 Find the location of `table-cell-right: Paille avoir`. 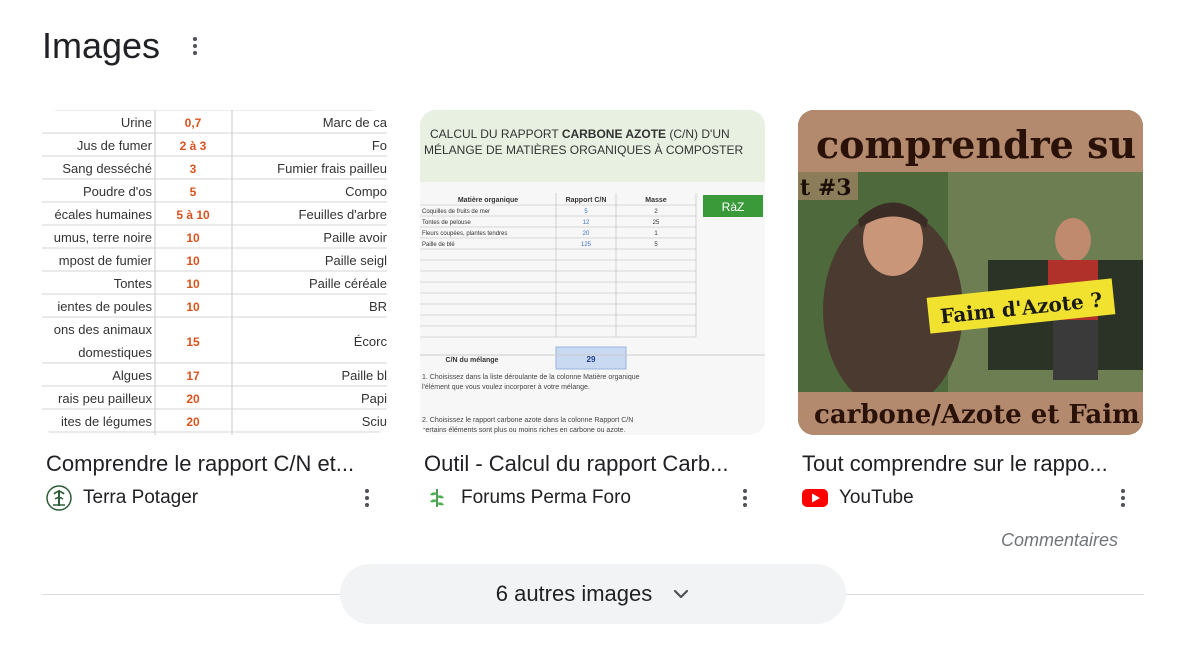

table-cell-right: Paille avoir is located at coordinates (355, 237).